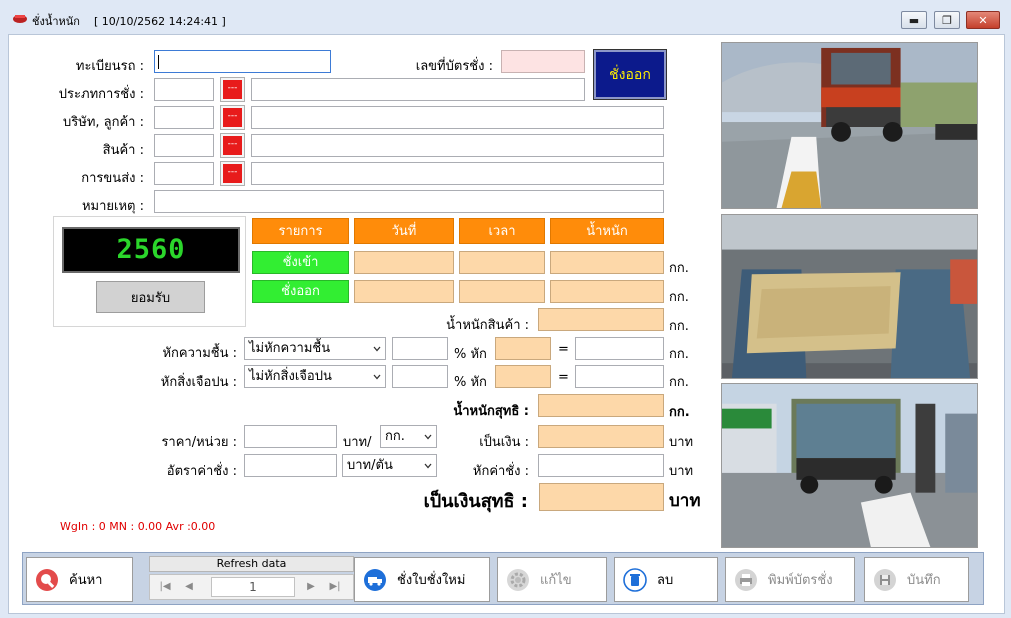  What do you see at coordinates (290, 436) in the screenshot?
I see `price-per-unit-input` at bounding box center [290, 436].